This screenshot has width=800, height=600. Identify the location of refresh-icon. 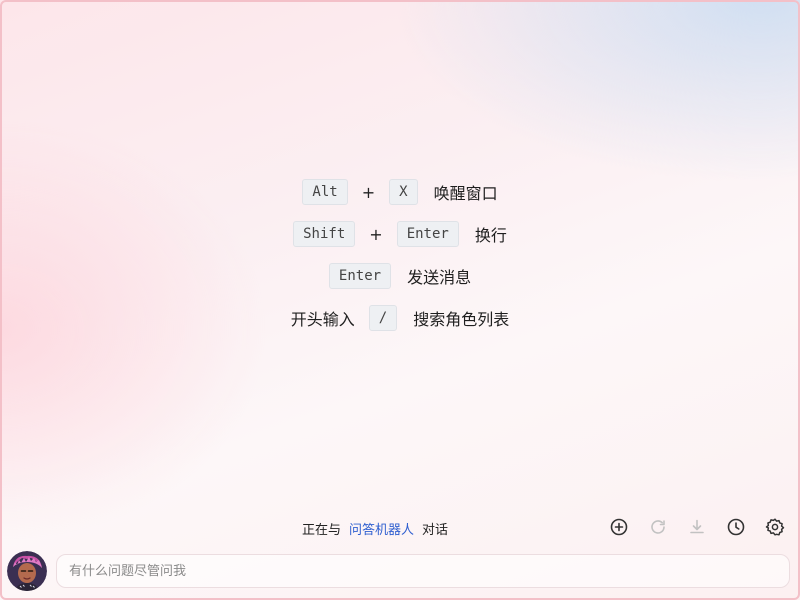
(658, 527).